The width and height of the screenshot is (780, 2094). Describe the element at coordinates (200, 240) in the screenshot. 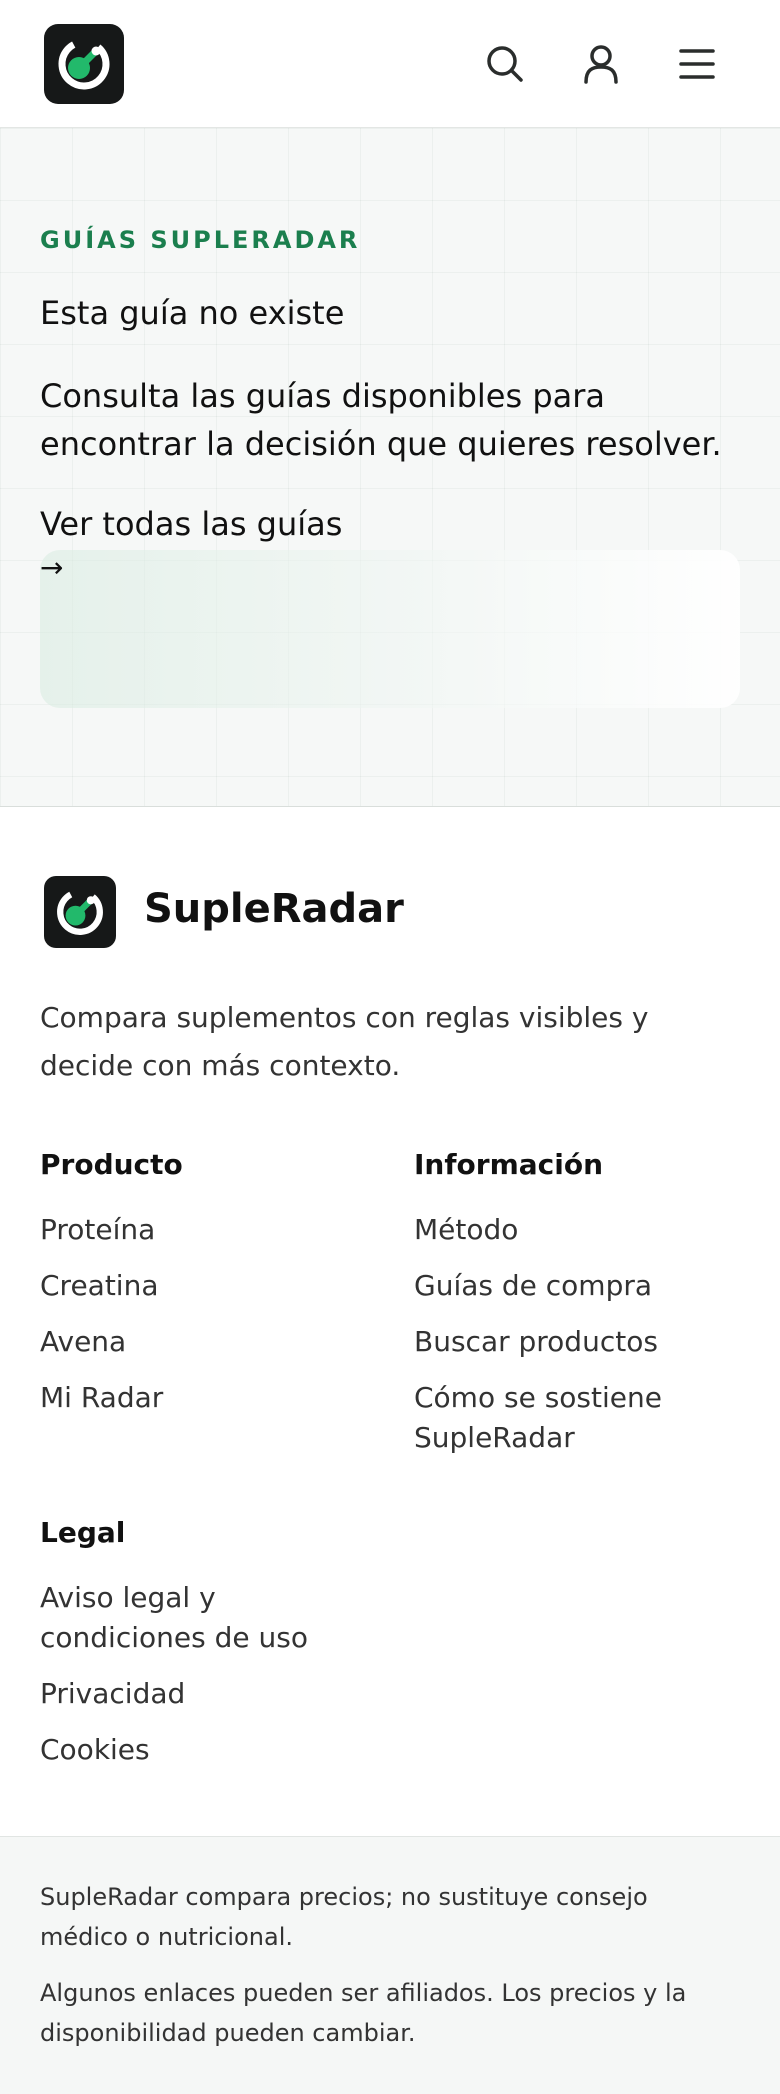

I see `section-eyebrow: GUÍAS SUPLERADAR` at that location.